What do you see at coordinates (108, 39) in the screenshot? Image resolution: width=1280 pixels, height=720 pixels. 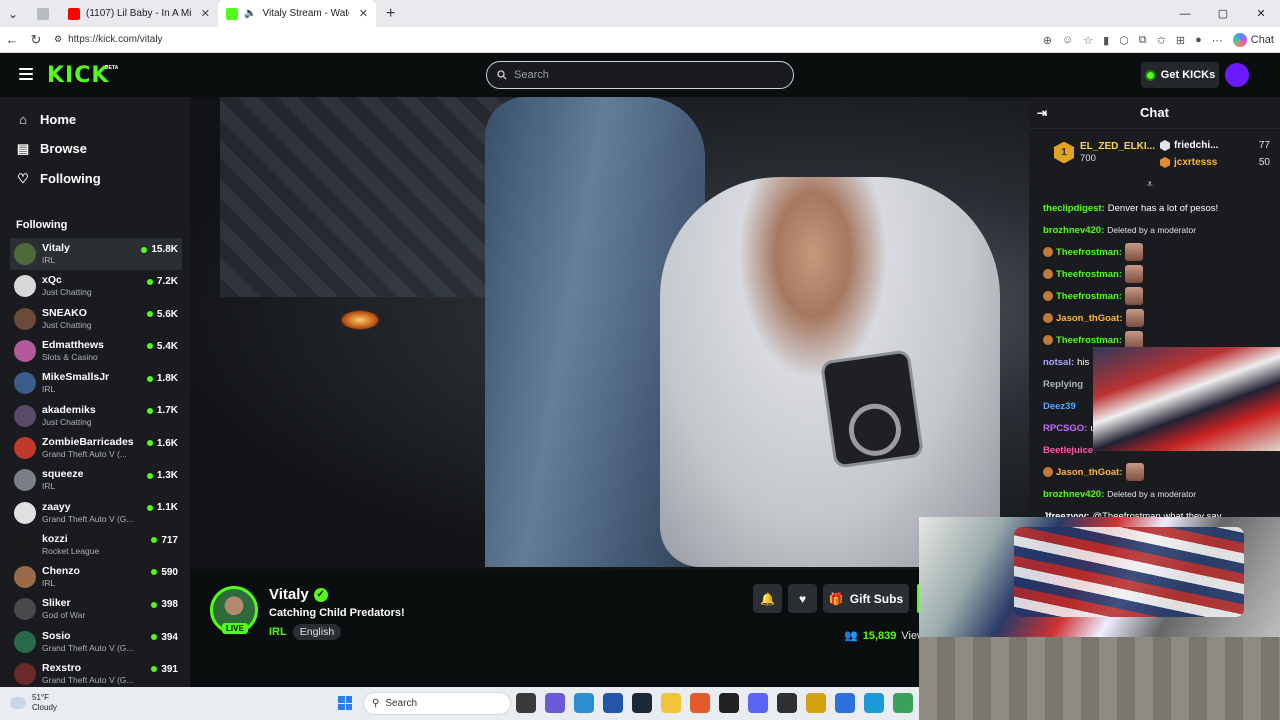 I see `url-field: ⚙ https://kick.com/vitaly` at bounding box center [108, 39].